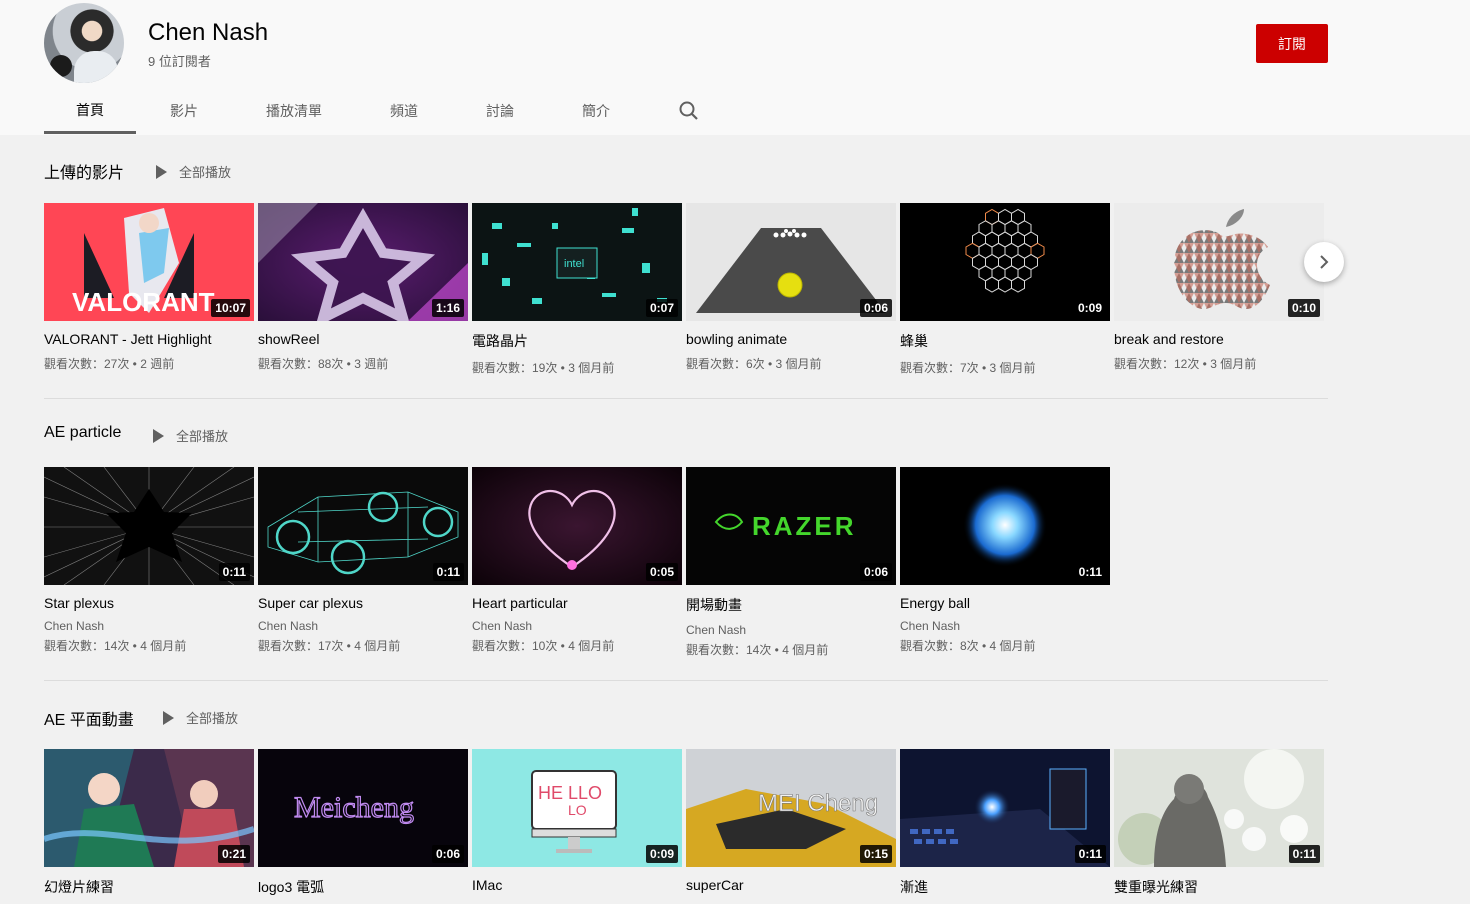 The image size is (1470, 904). What do you see at coordinates (84, 173) in the screenshot?
I see `section-title-uploads: 上傳的影片` at bounding box center [84, 173].